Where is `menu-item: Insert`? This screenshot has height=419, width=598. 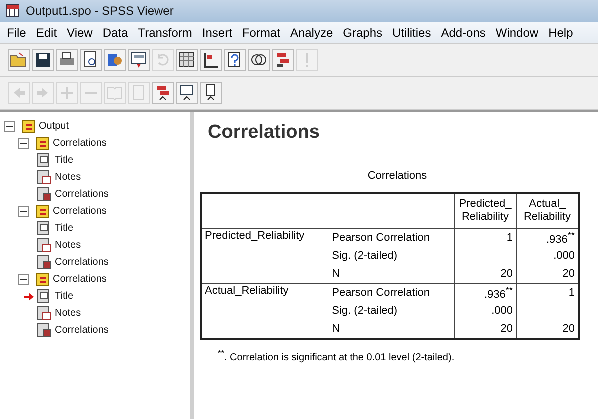
menu-item: Insert is located at coordinates (217, 33).